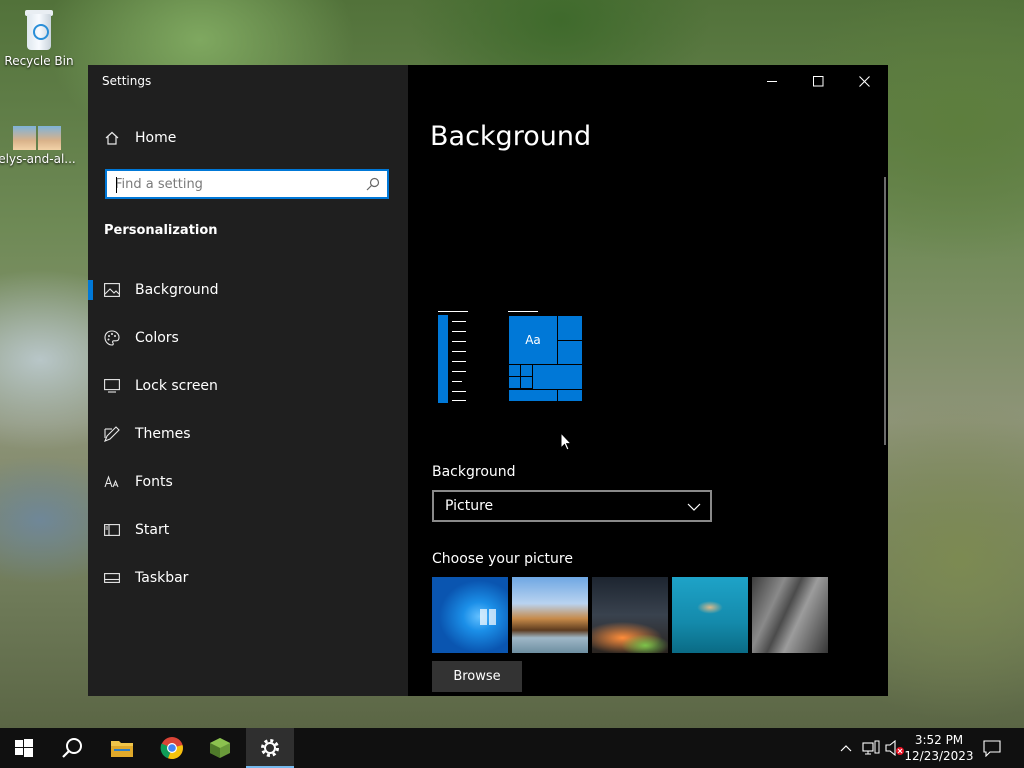 This screenshot has width=1024, height=768. I want to click on home-label: Home, so click(156, 138).